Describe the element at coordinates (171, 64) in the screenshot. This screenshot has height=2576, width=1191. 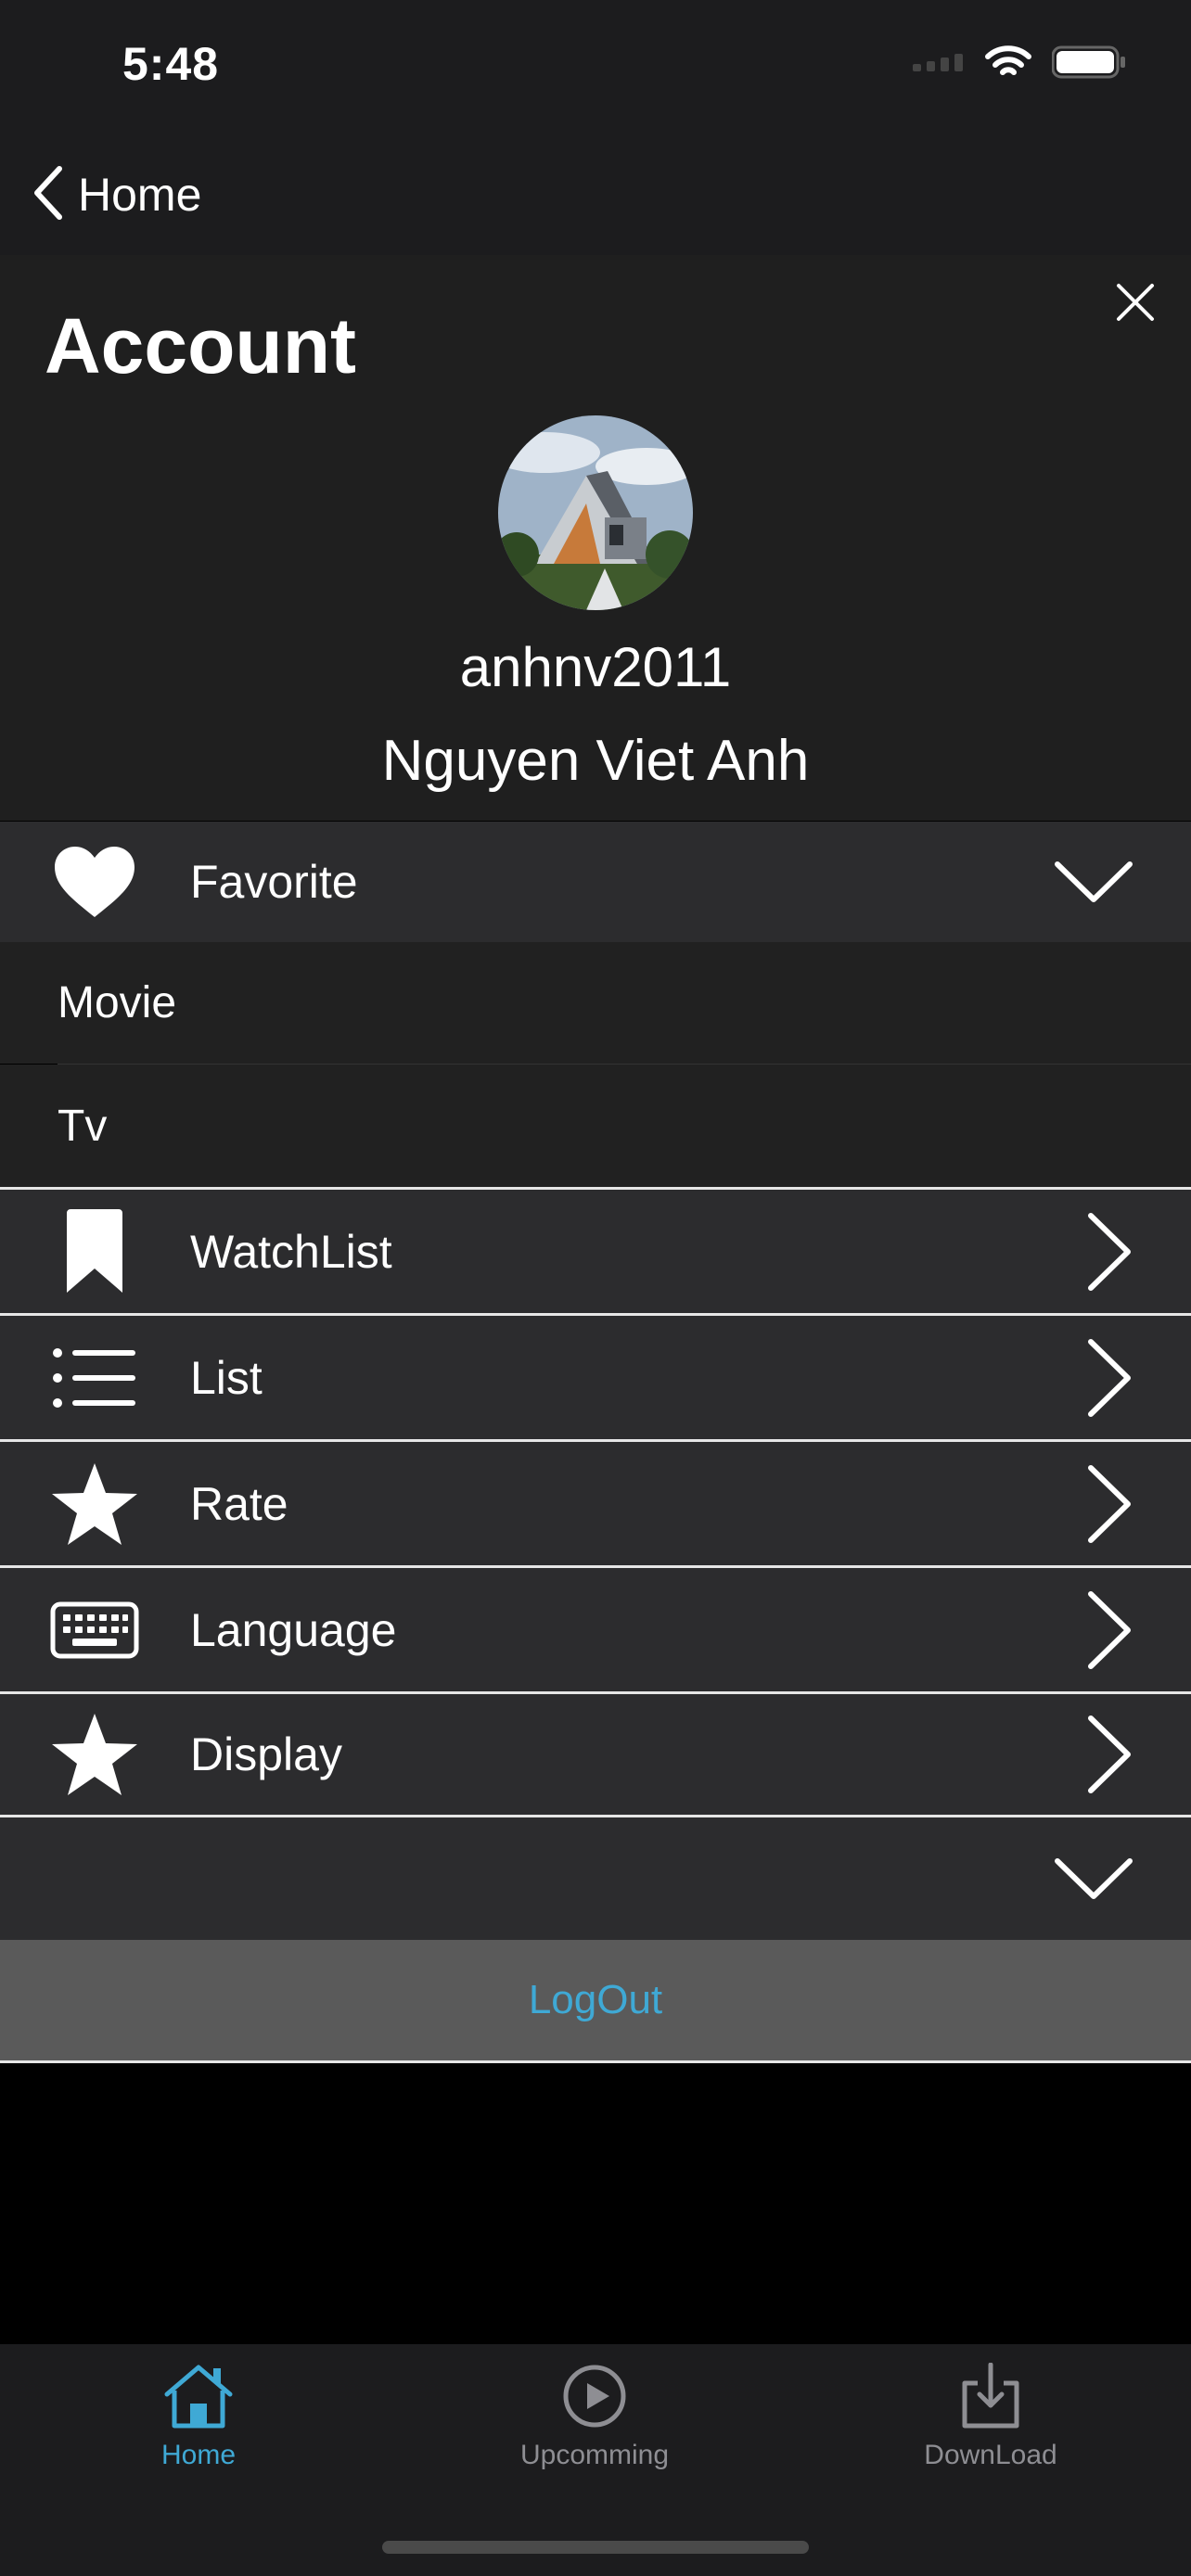
I see `status-time: 5:48` at that location.